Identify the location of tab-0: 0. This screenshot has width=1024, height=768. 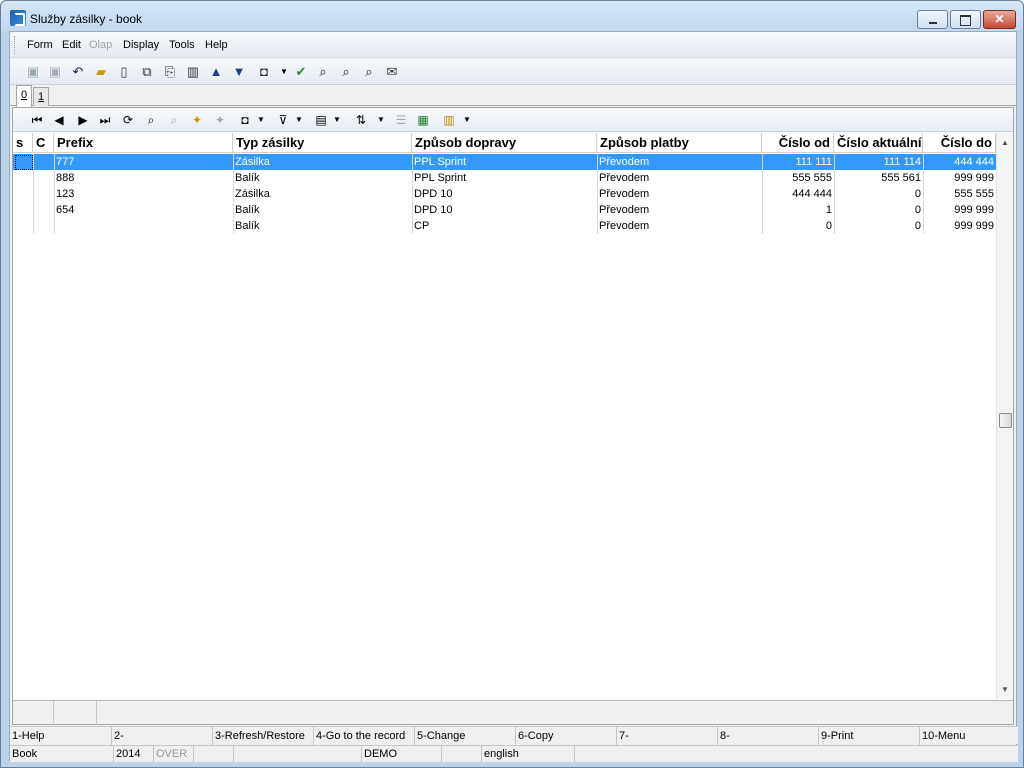
(24, 96).